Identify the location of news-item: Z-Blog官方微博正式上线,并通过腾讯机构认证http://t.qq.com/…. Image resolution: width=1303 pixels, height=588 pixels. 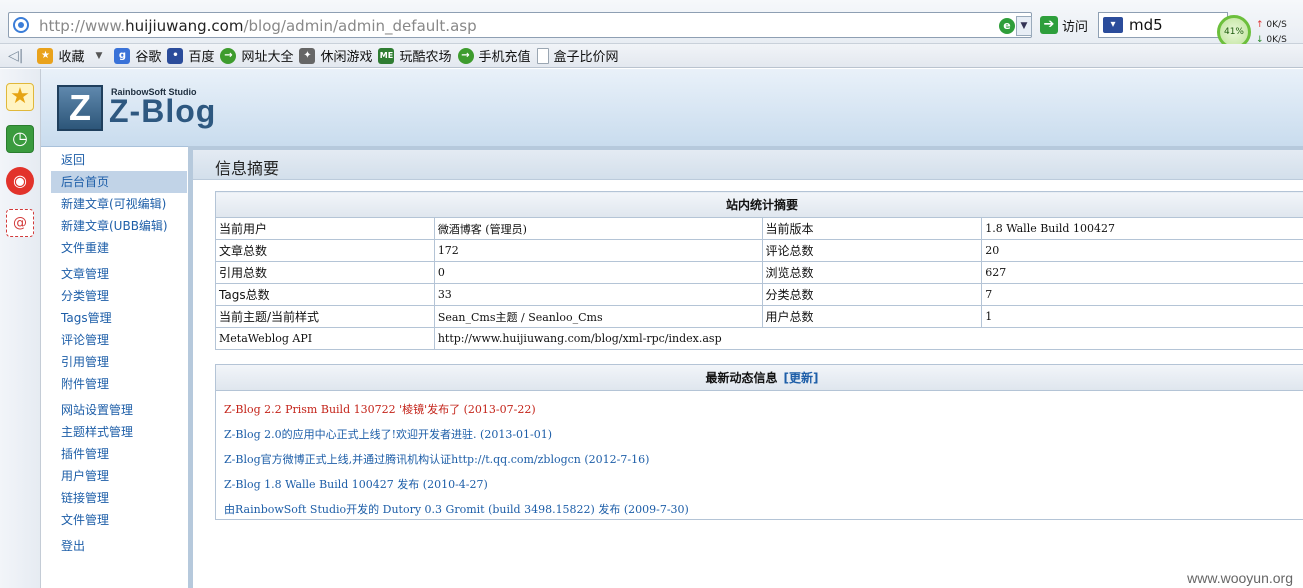
(763, 459).